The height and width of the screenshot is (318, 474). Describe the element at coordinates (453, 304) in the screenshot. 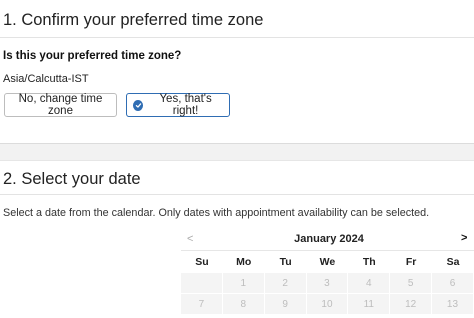

I see `calendar-day: 13` at that location.